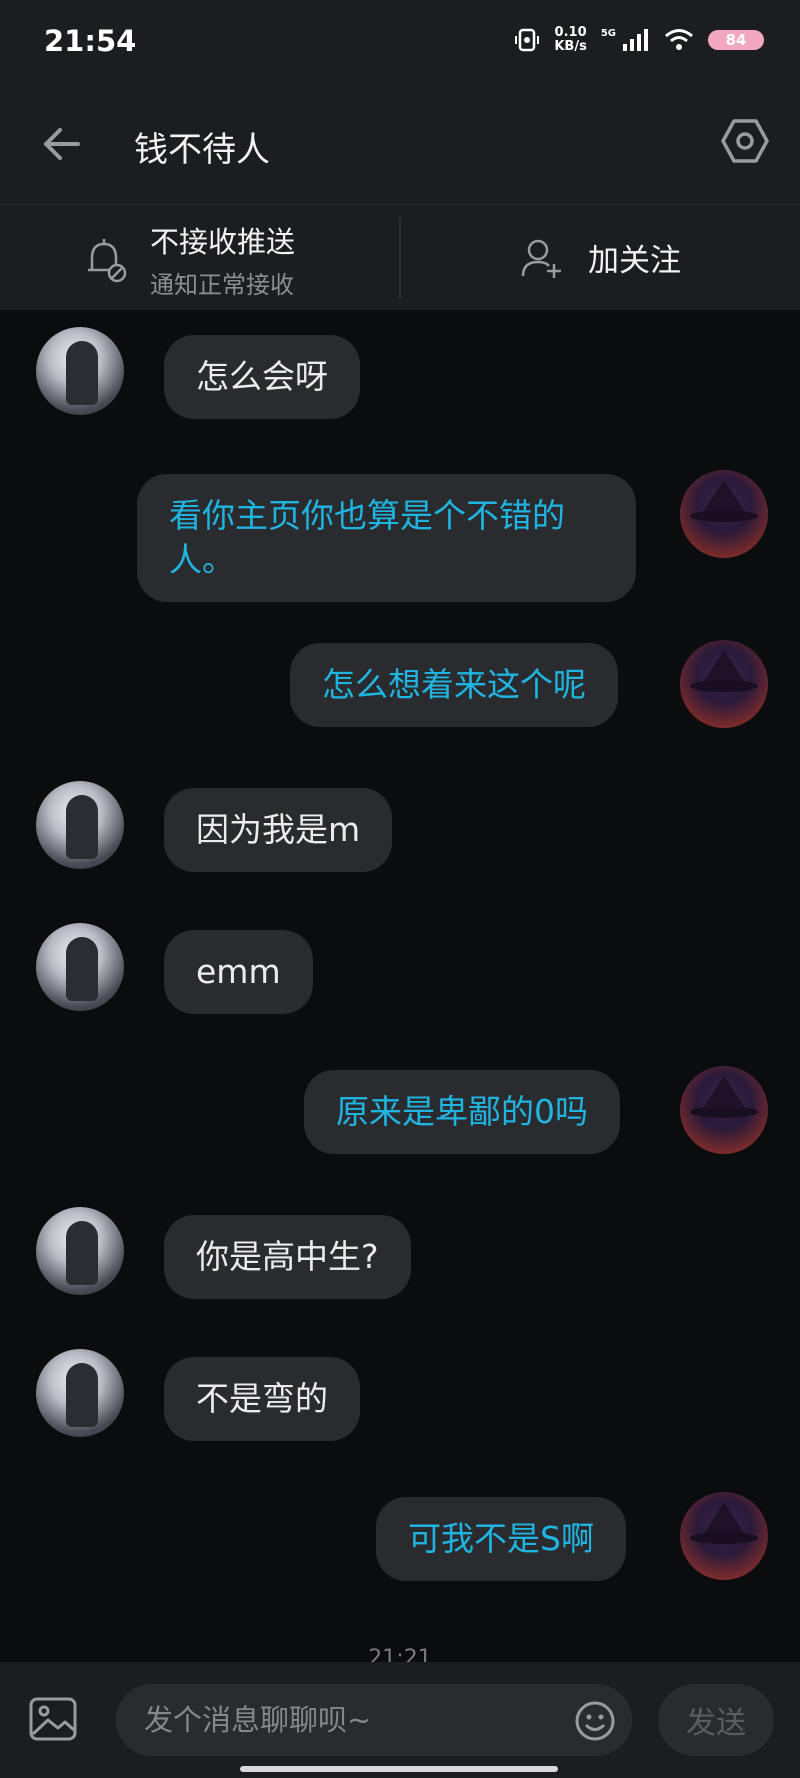 Image resolution: width=800 pixels, height=1778 pixels. What do you see at coordinates (454, 685) in the screenshot?
I see `sent-message-bubble: 怎么想着来这个呢` at bounding box center [454, 685].